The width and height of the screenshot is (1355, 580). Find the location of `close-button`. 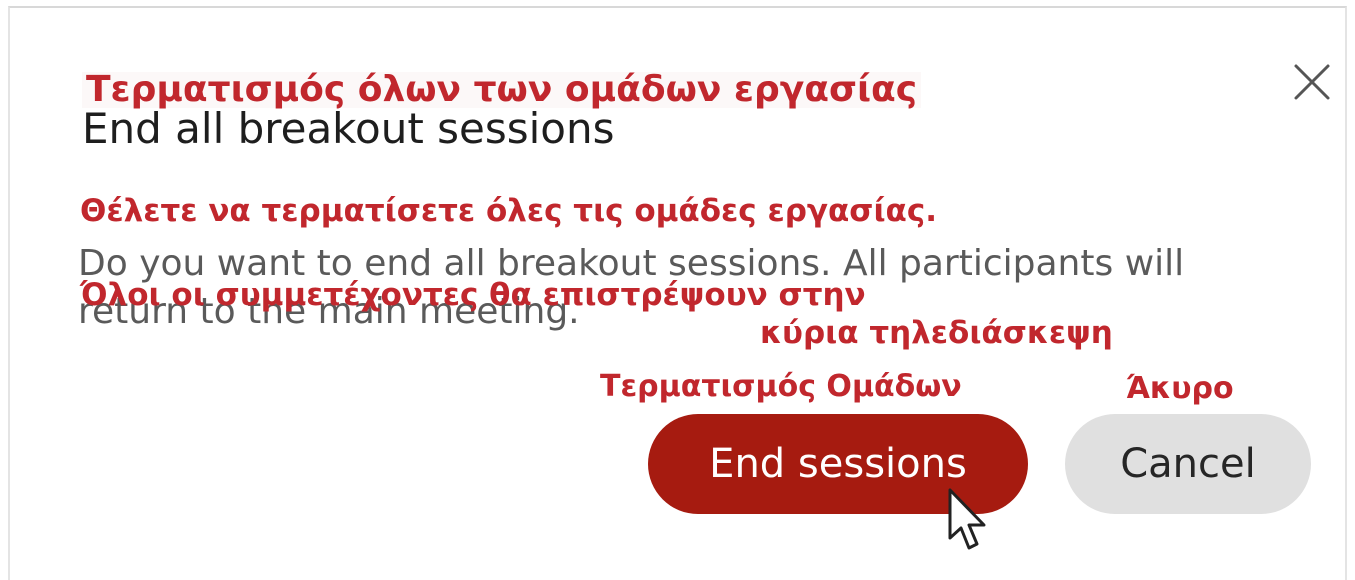

close-button is located at coordinates (1312, 82).